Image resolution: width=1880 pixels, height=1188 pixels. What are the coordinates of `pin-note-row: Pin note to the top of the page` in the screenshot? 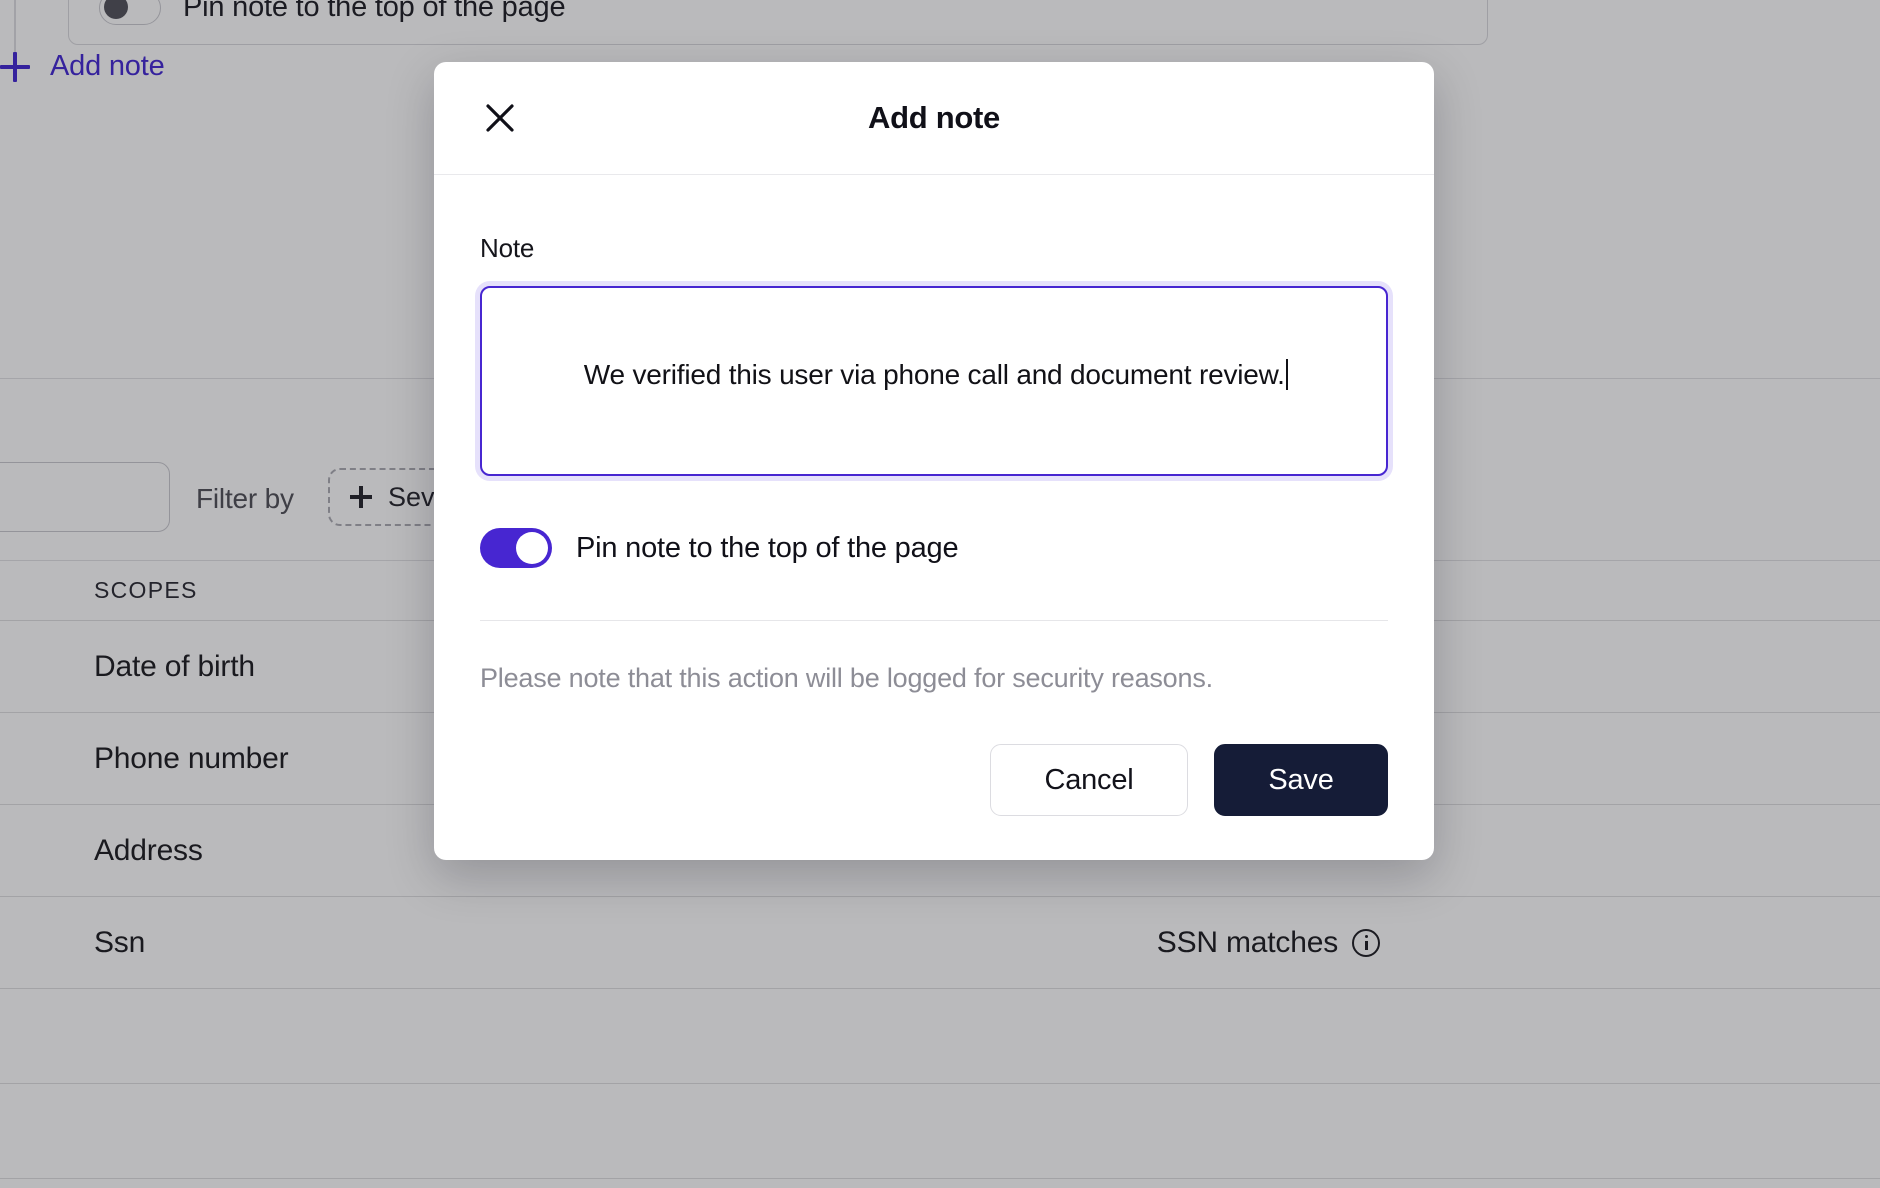 It's located at (934, 548).